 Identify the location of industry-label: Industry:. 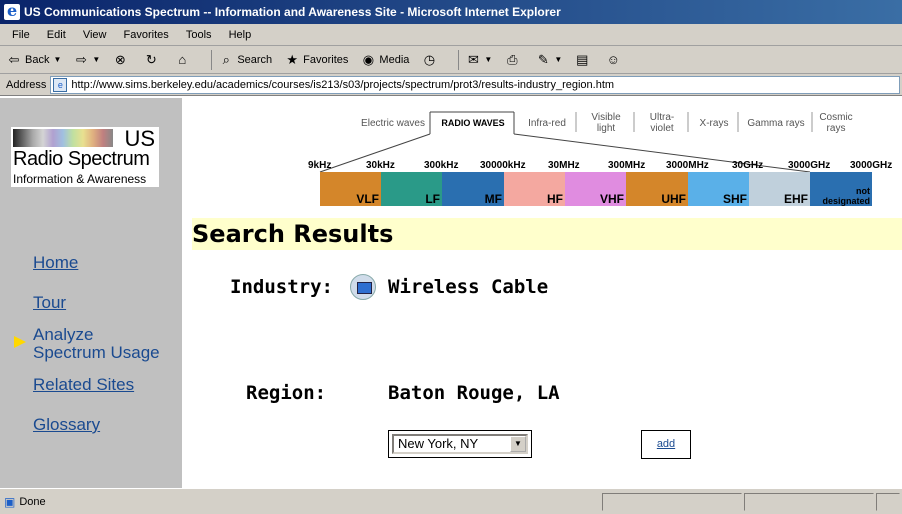
(281, 287).